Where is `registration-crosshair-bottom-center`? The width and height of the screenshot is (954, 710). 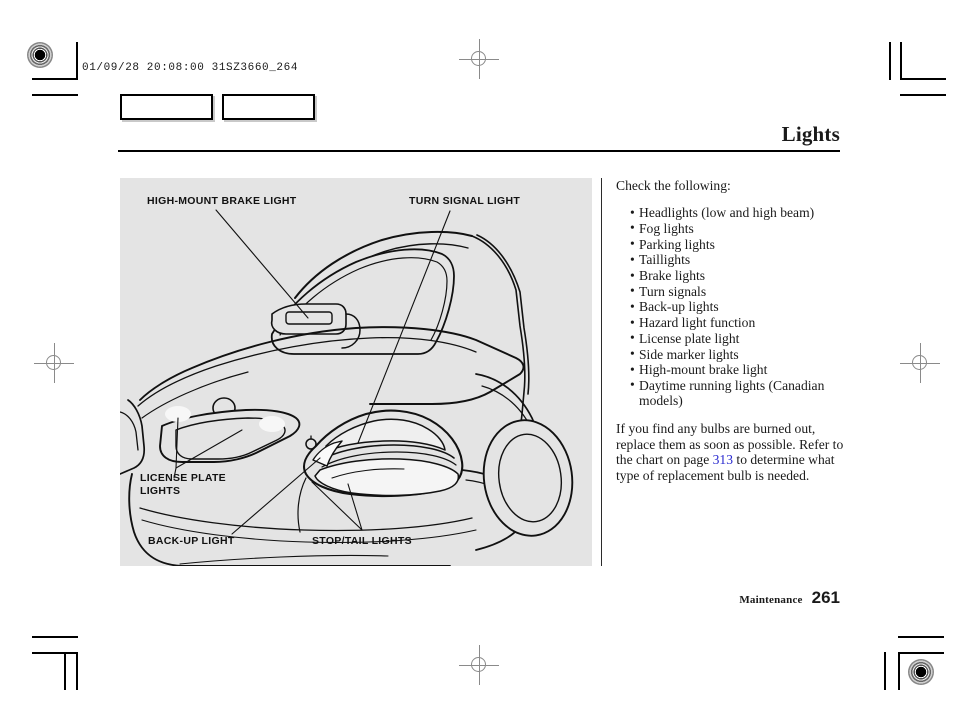
registration-crosshair-bottom-center is located at coordinates (479, 665).